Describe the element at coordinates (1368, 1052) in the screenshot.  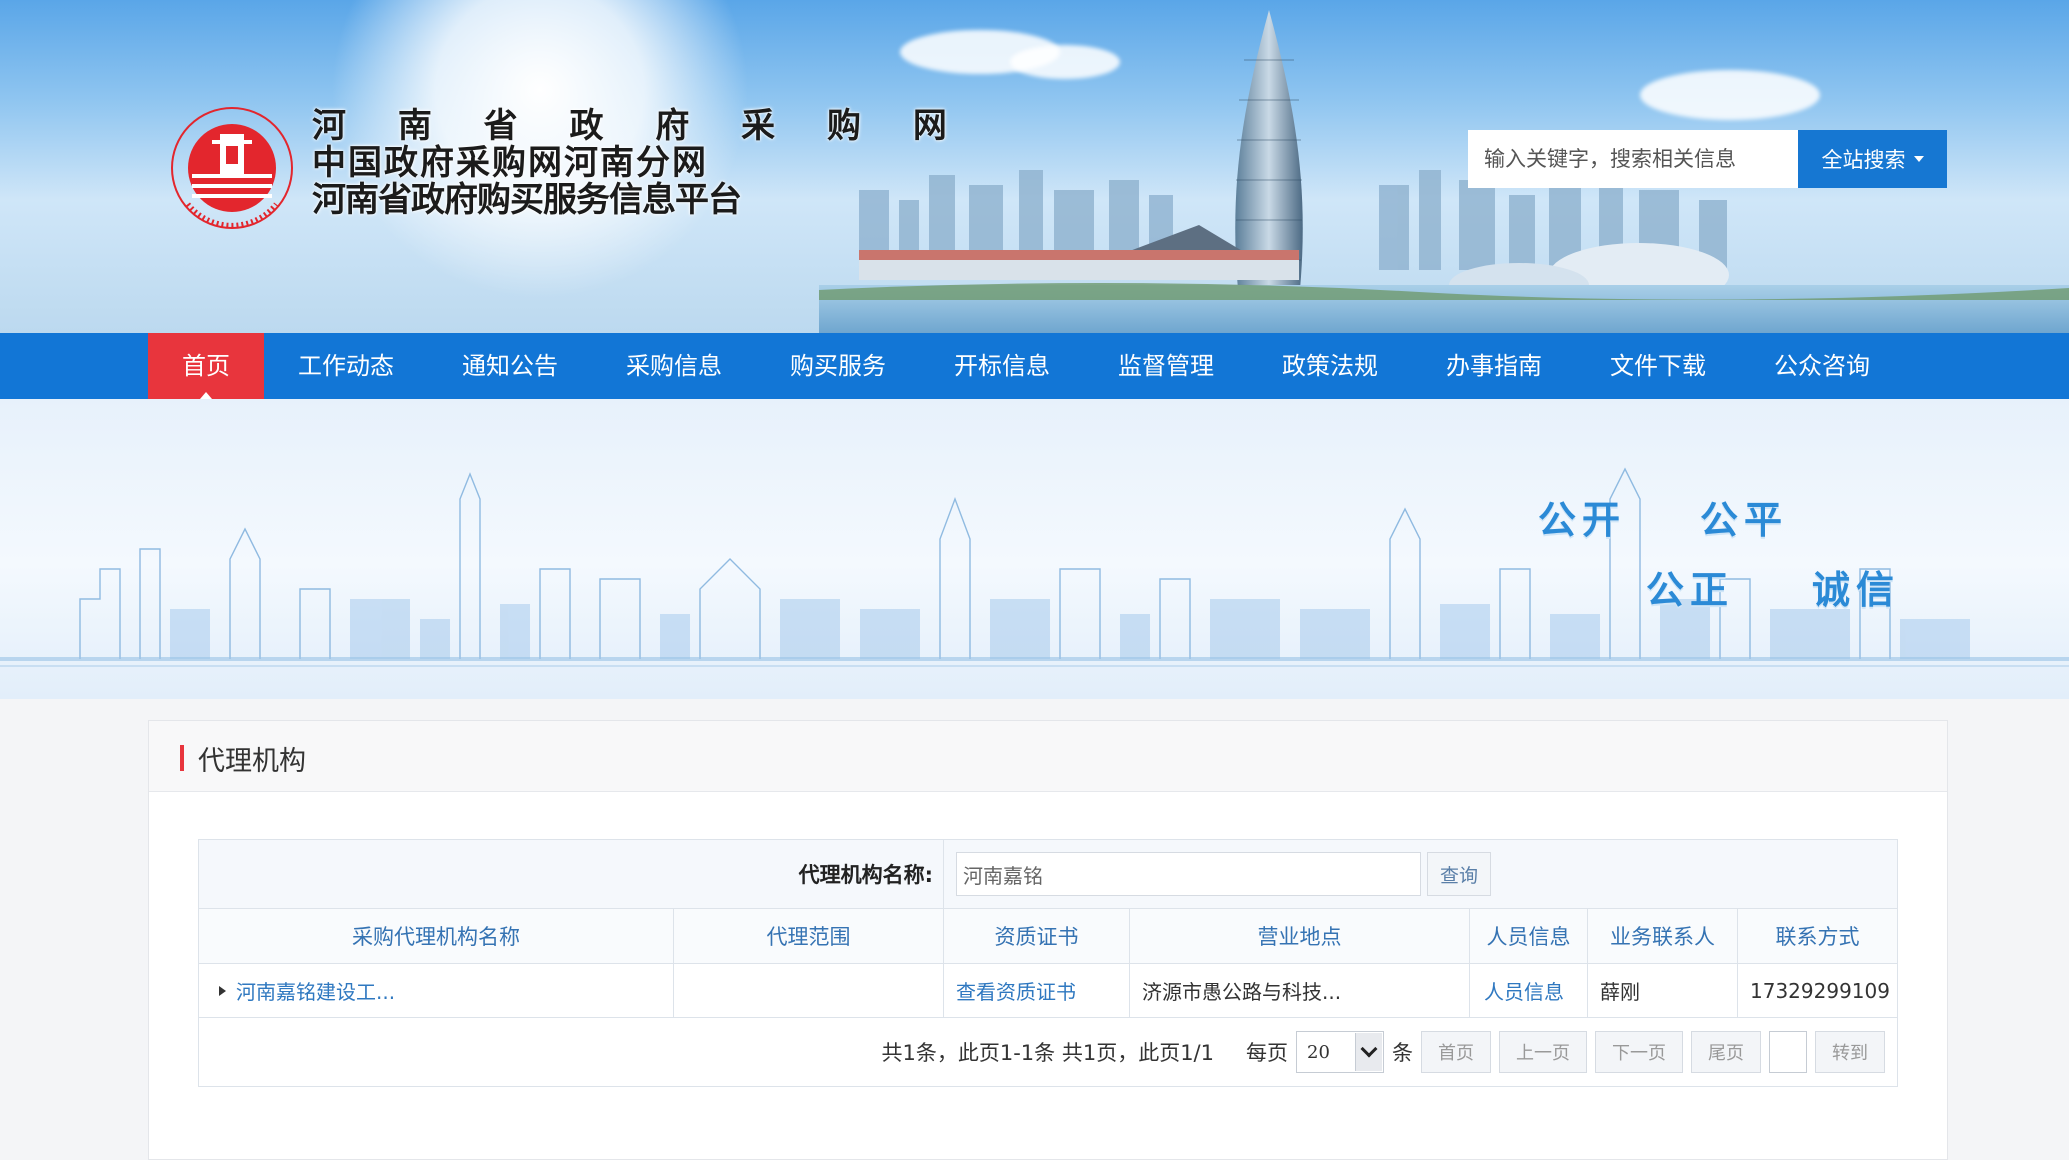
I see `chevron-down-icon` at that location.